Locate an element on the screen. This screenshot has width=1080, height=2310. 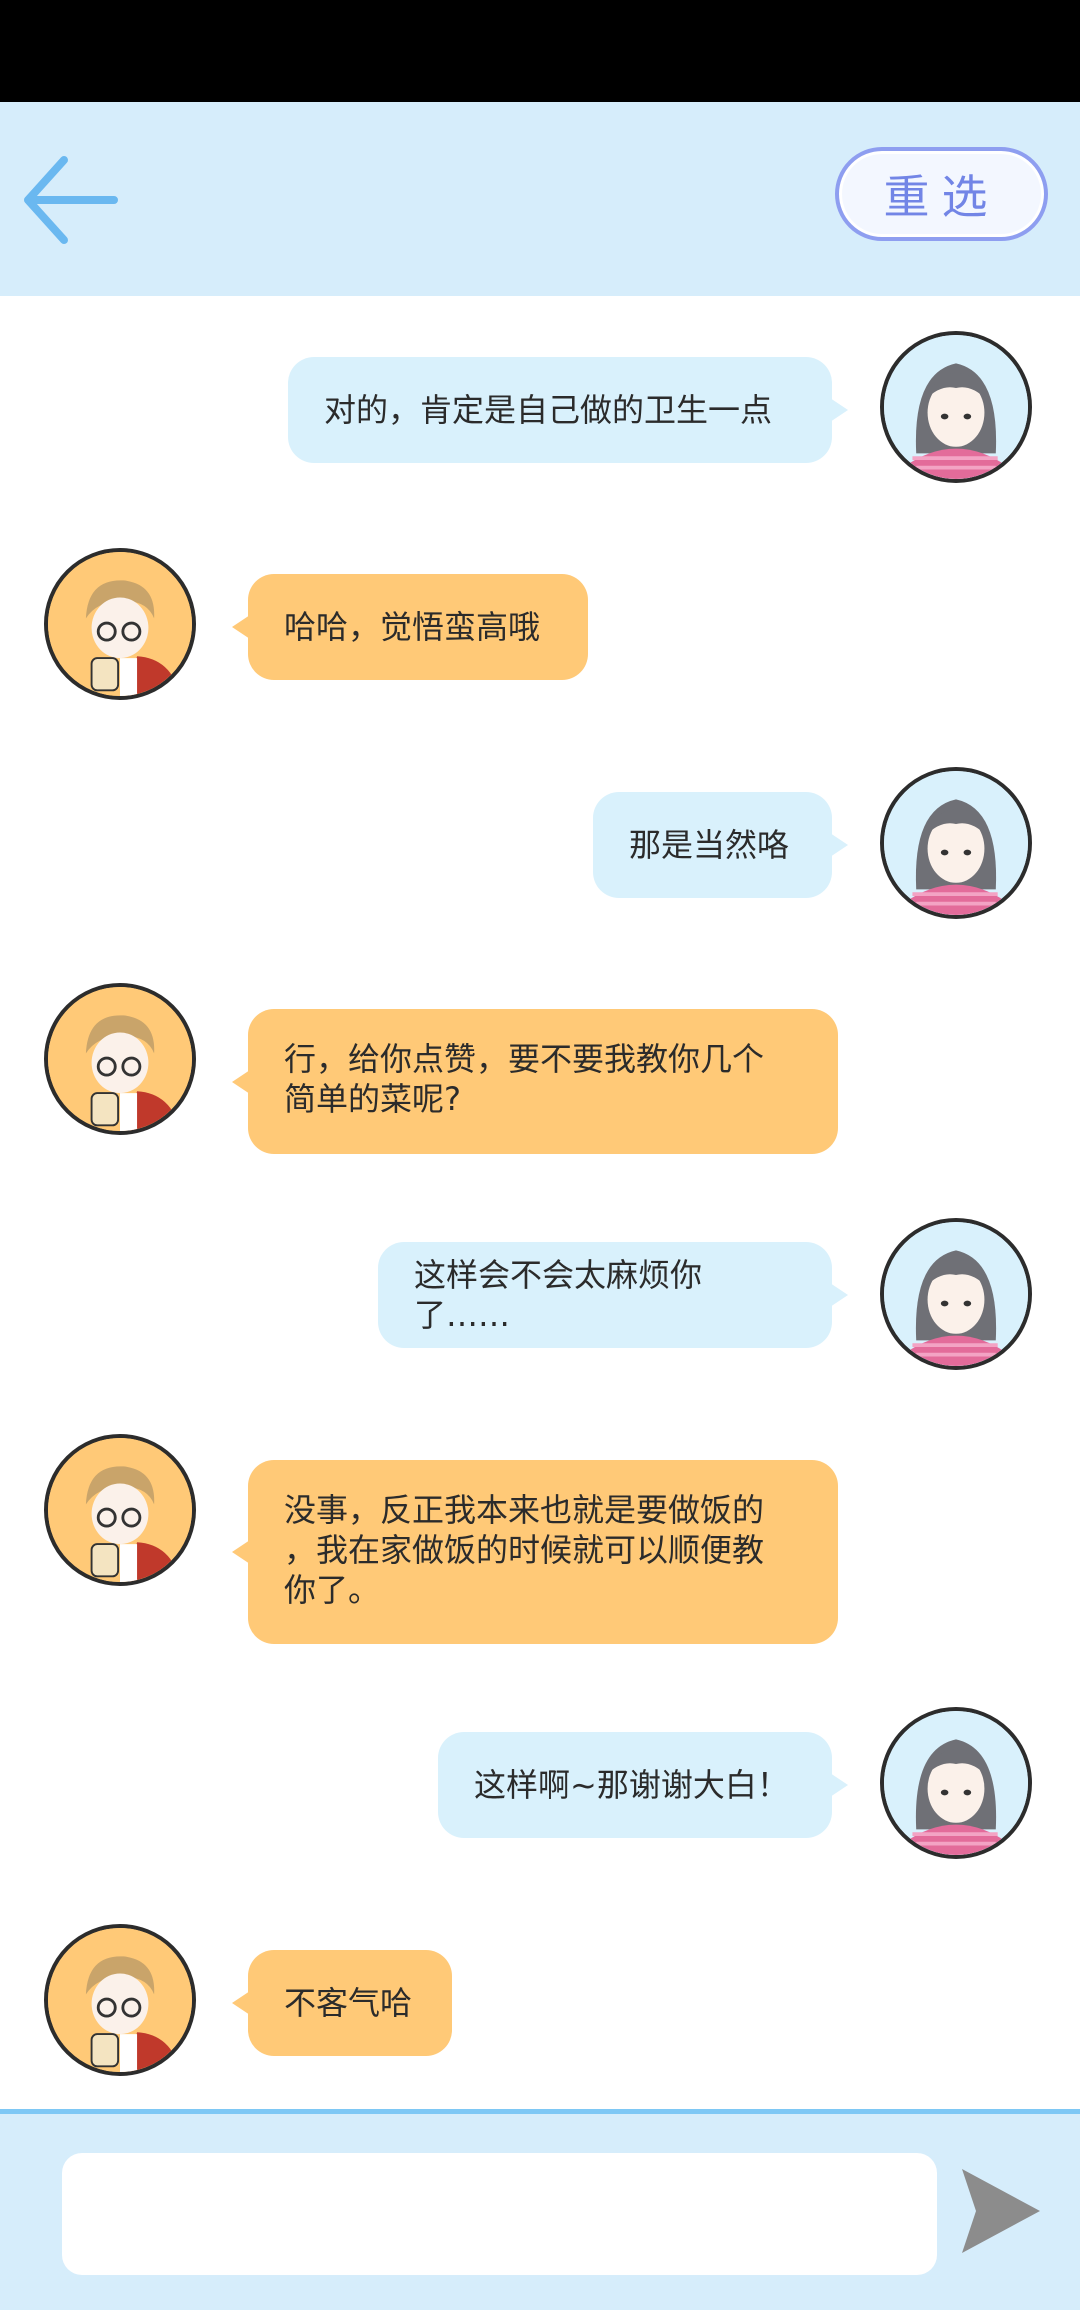
reselect-label: 重选 is located at coordinates (941, 197).